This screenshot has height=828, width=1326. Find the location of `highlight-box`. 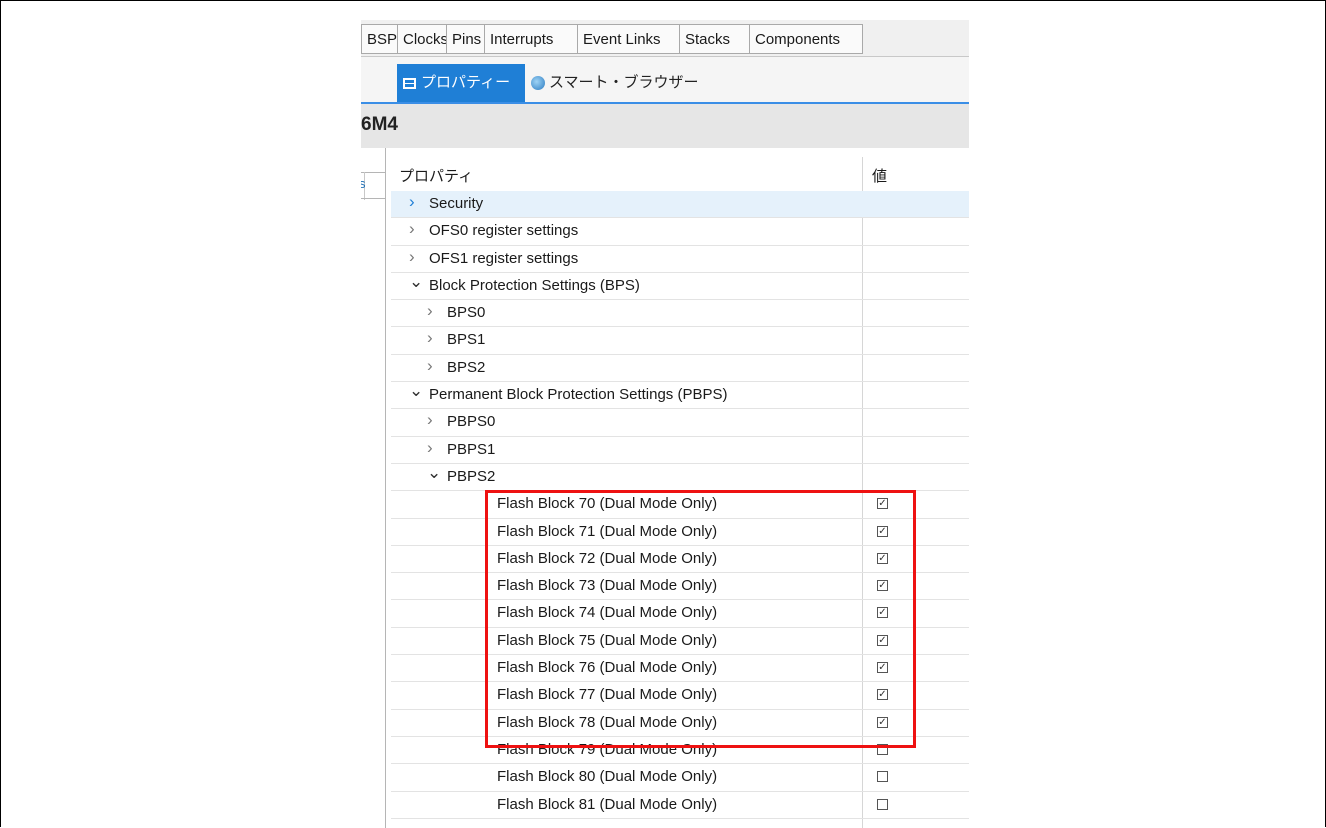

highlight-box is located at coordinates (700, 619).